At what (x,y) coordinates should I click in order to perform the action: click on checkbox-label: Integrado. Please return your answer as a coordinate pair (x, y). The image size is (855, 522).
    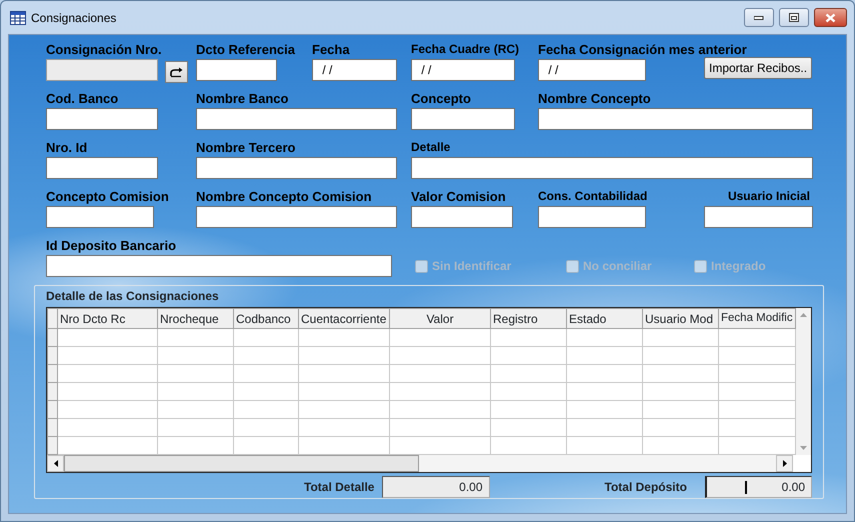
    Looking at the image, I should click on (738, 266).